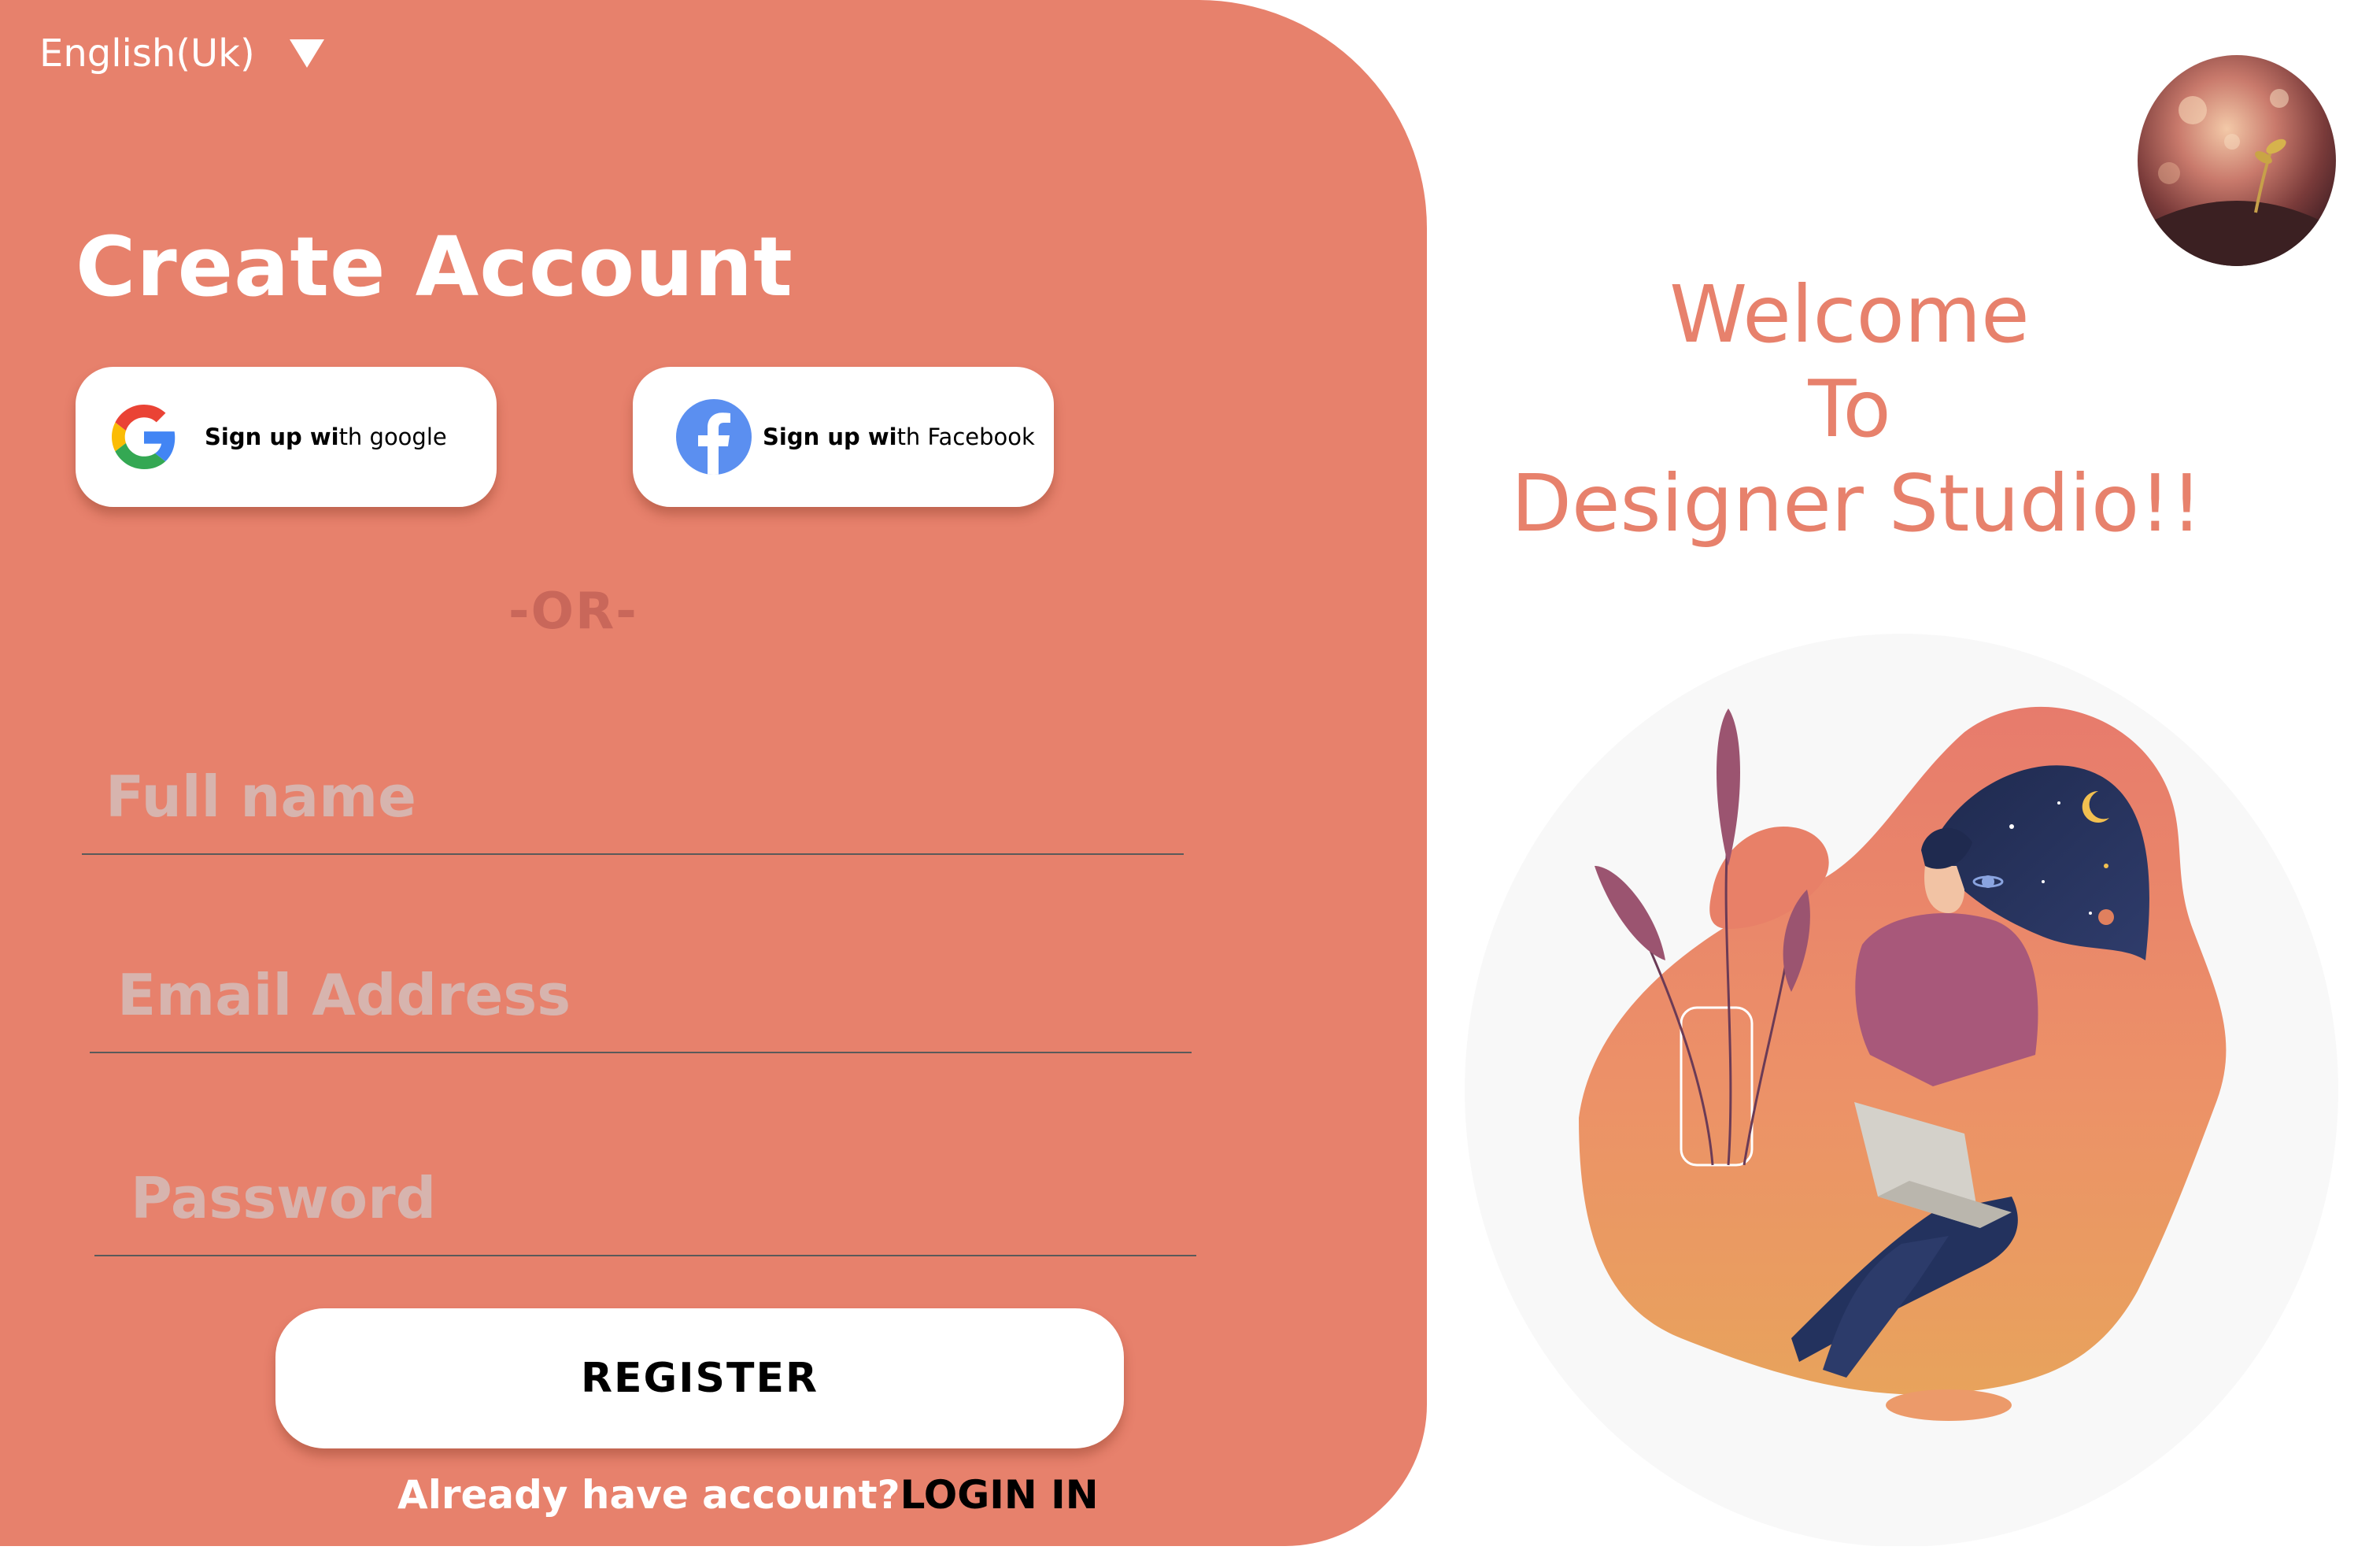  Describe the element at coordinates (147, 53) in the screenshot. I see `language-label: English(Uk)` at that location.